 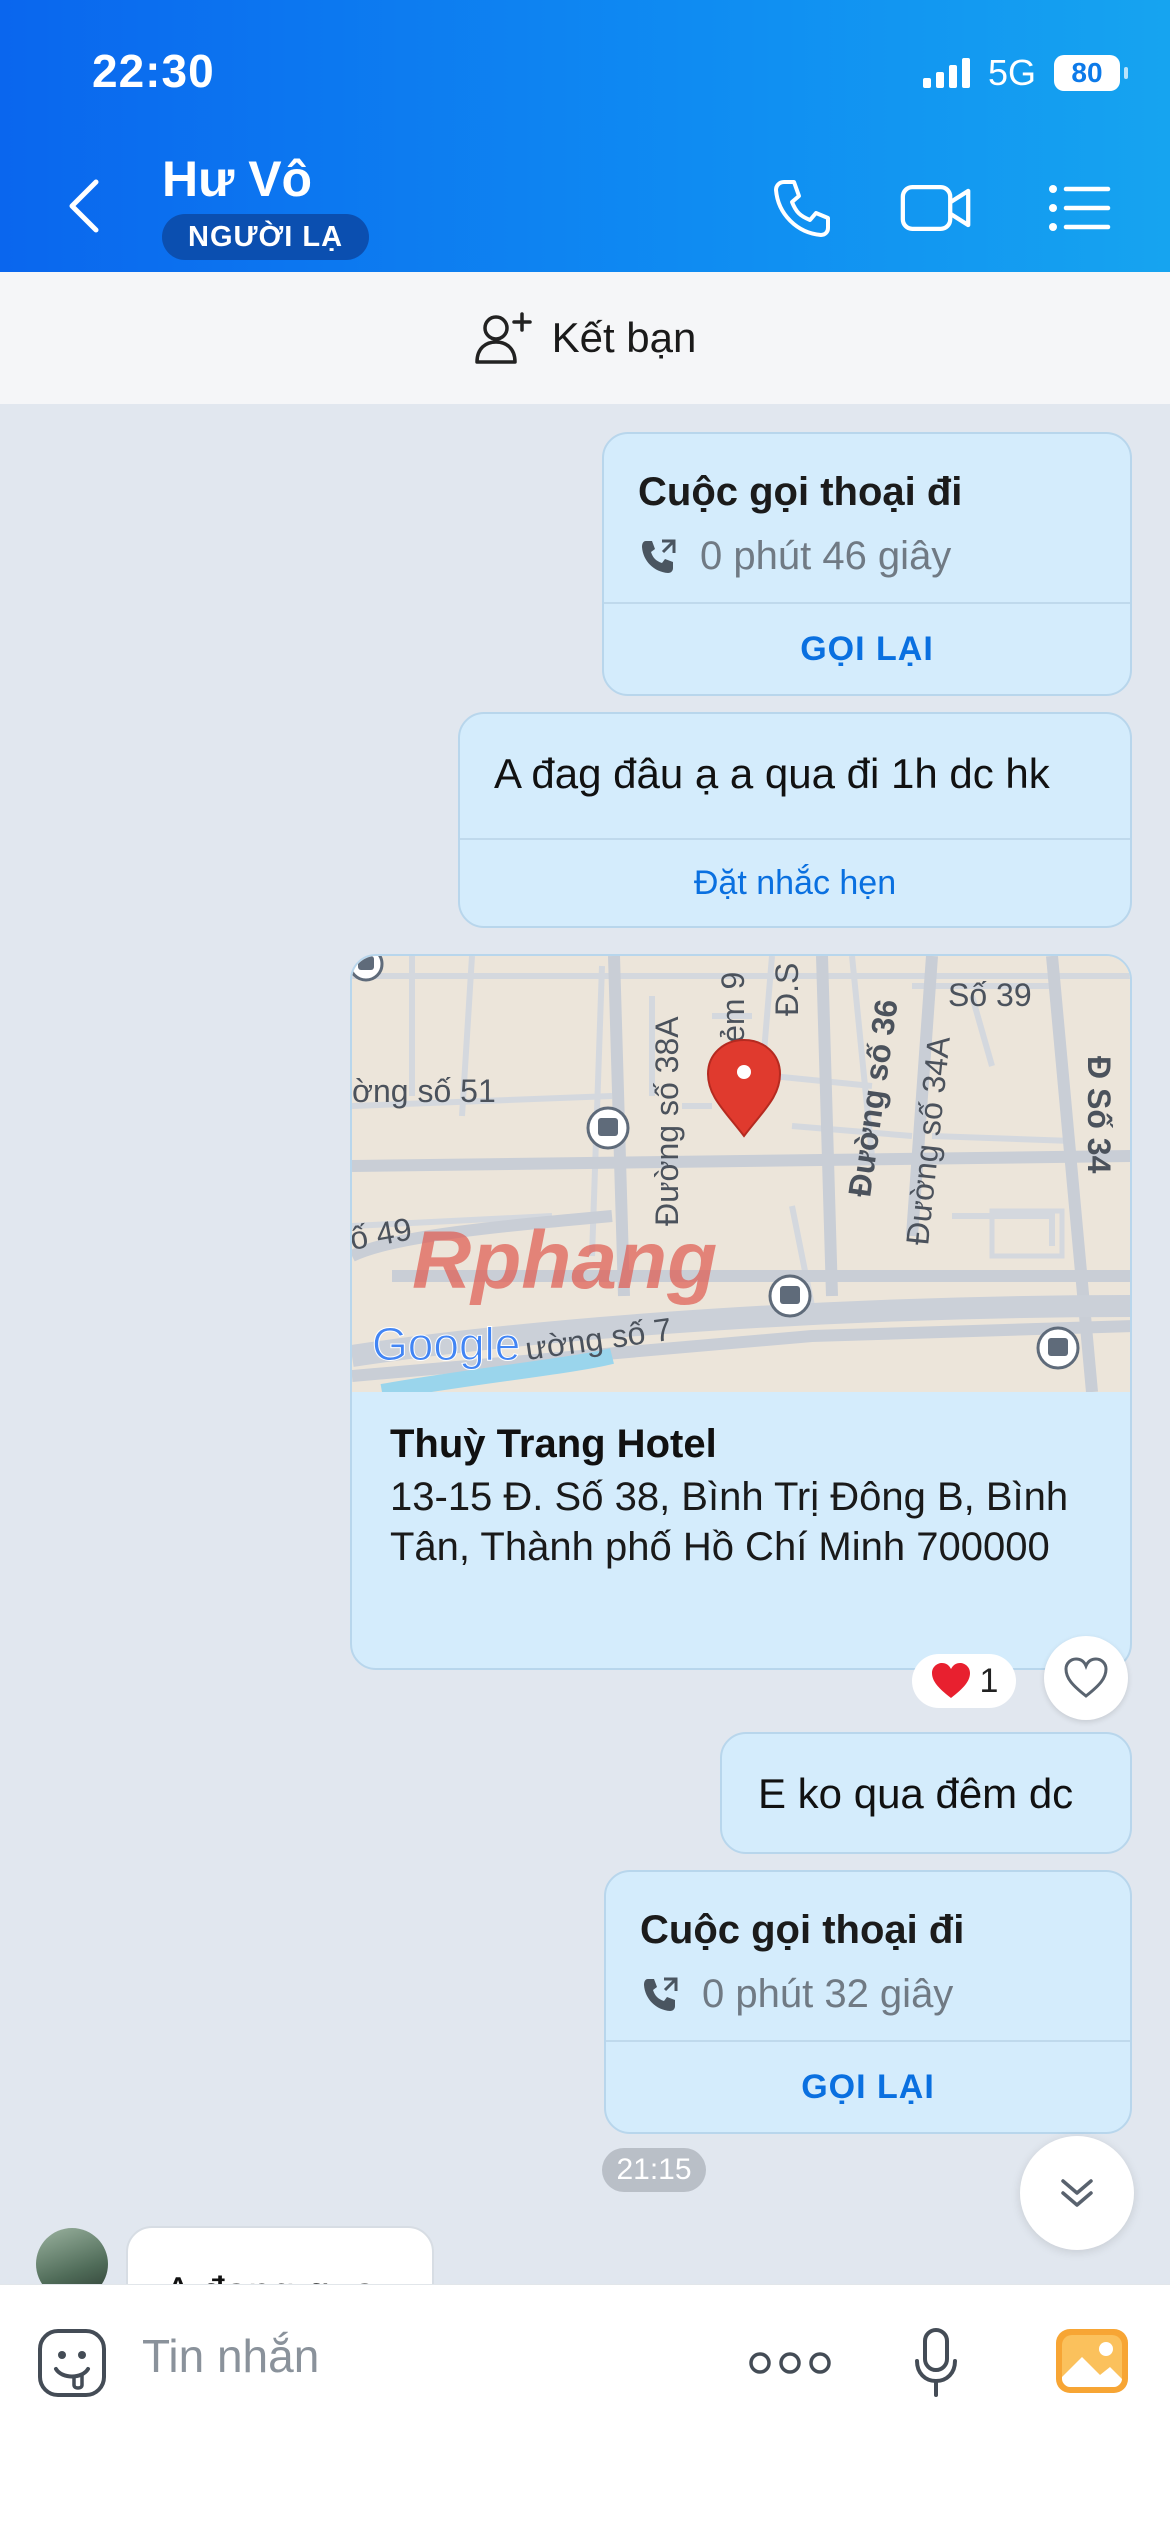 What do you see at coordinates (1011, 72) in the screenshot?
I see `network-type: 5G` at bounding box center [1011, 72].